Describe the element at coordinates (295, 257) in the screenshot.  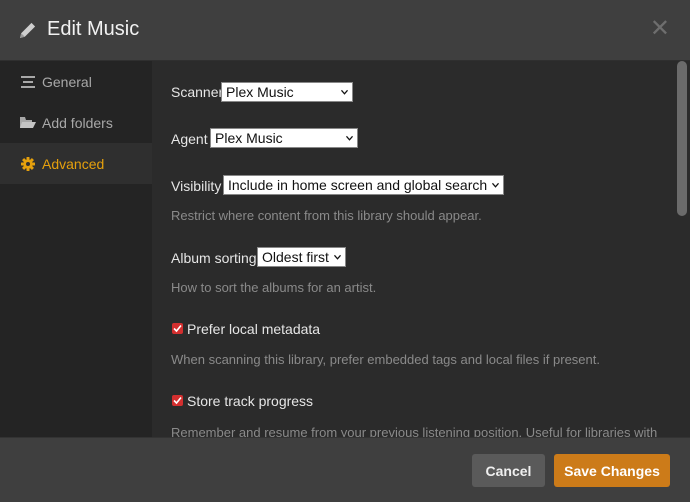
I see `album-sorting-value: Oldest first` at that location.